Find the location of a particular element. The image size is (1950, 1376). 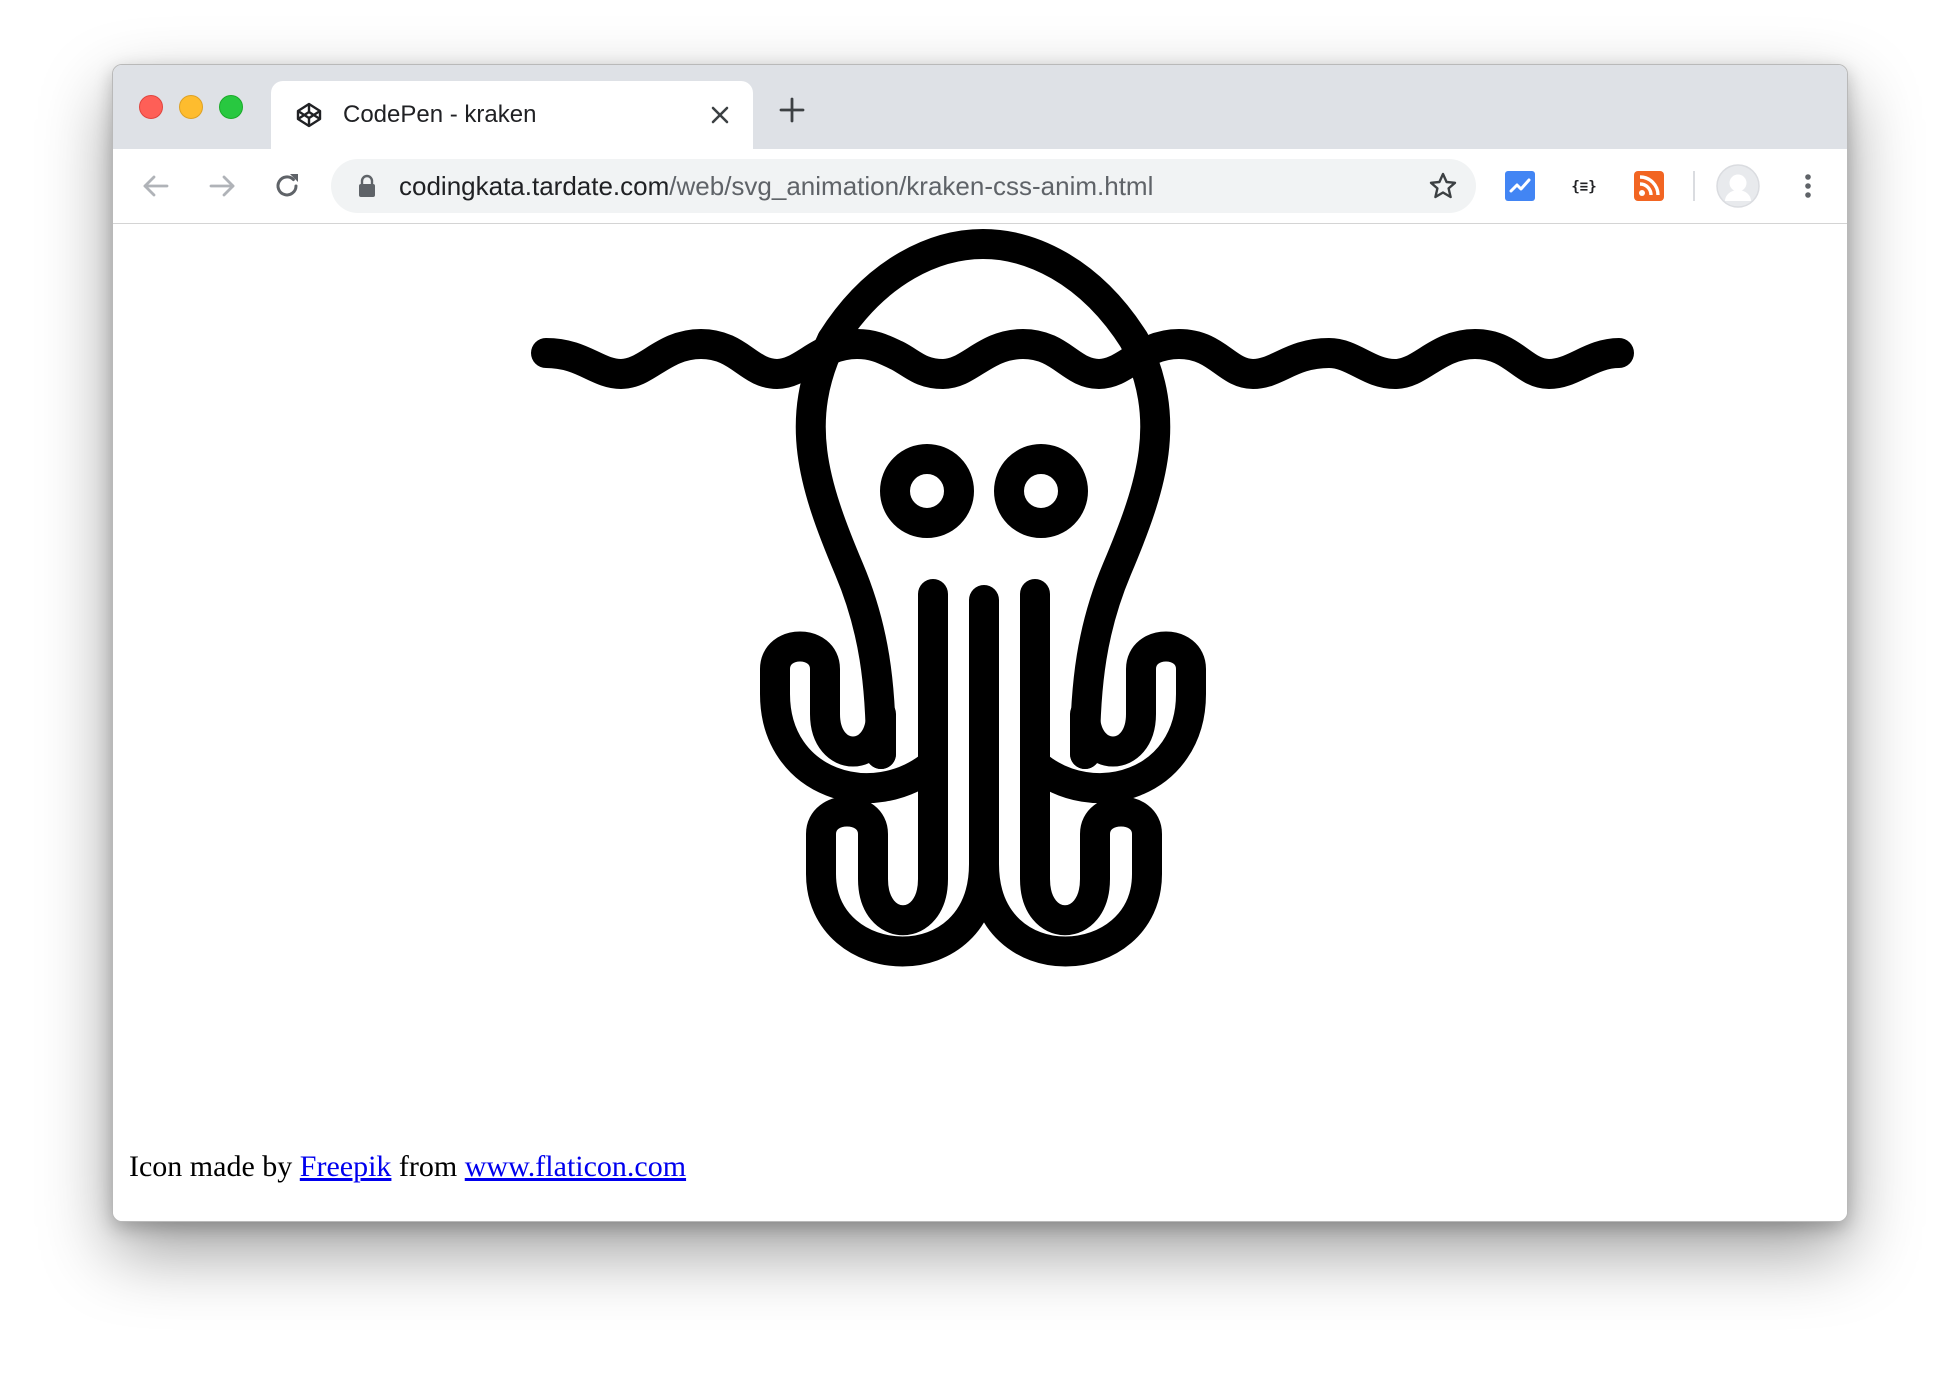

rss-feed-icon is located at coordinates (1649, 186).